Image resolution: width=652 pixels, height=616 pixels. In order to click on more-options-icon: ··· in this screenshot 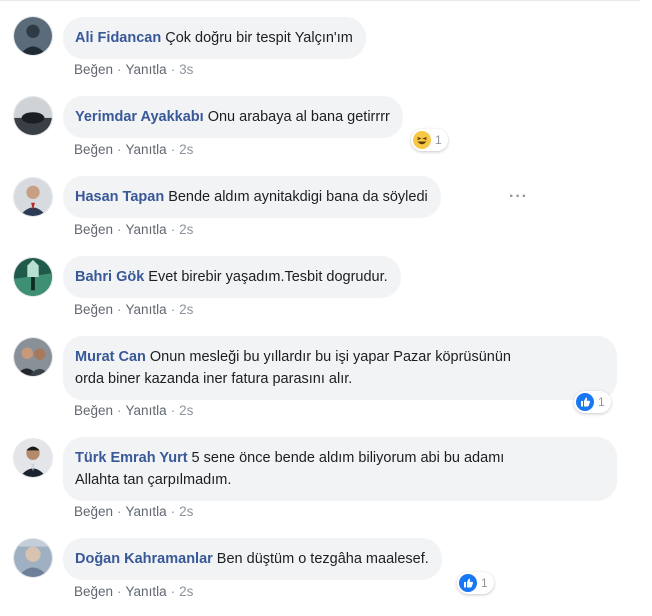, I will do `click(518, 197)`.